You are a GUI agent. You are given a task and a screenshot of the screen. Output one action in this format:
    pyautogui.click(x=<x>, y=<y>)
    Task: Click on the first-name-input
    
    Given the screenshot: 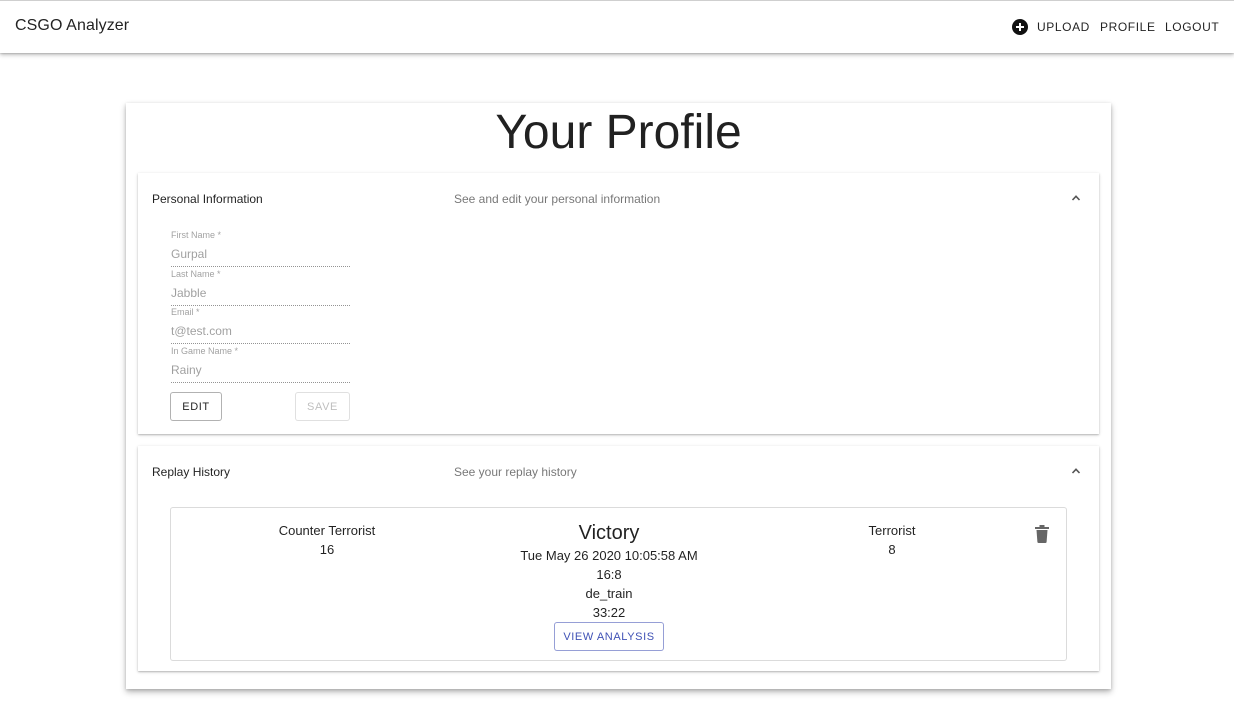 What is the action you would take?
    pyautogui.click(x=260, y=254)
    